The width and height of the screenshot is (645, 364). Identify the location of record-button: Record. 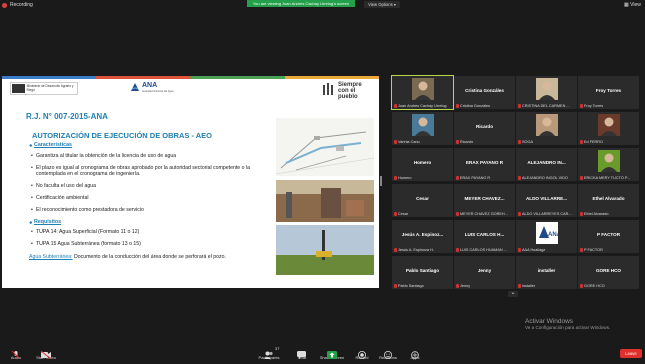
(362, 353).